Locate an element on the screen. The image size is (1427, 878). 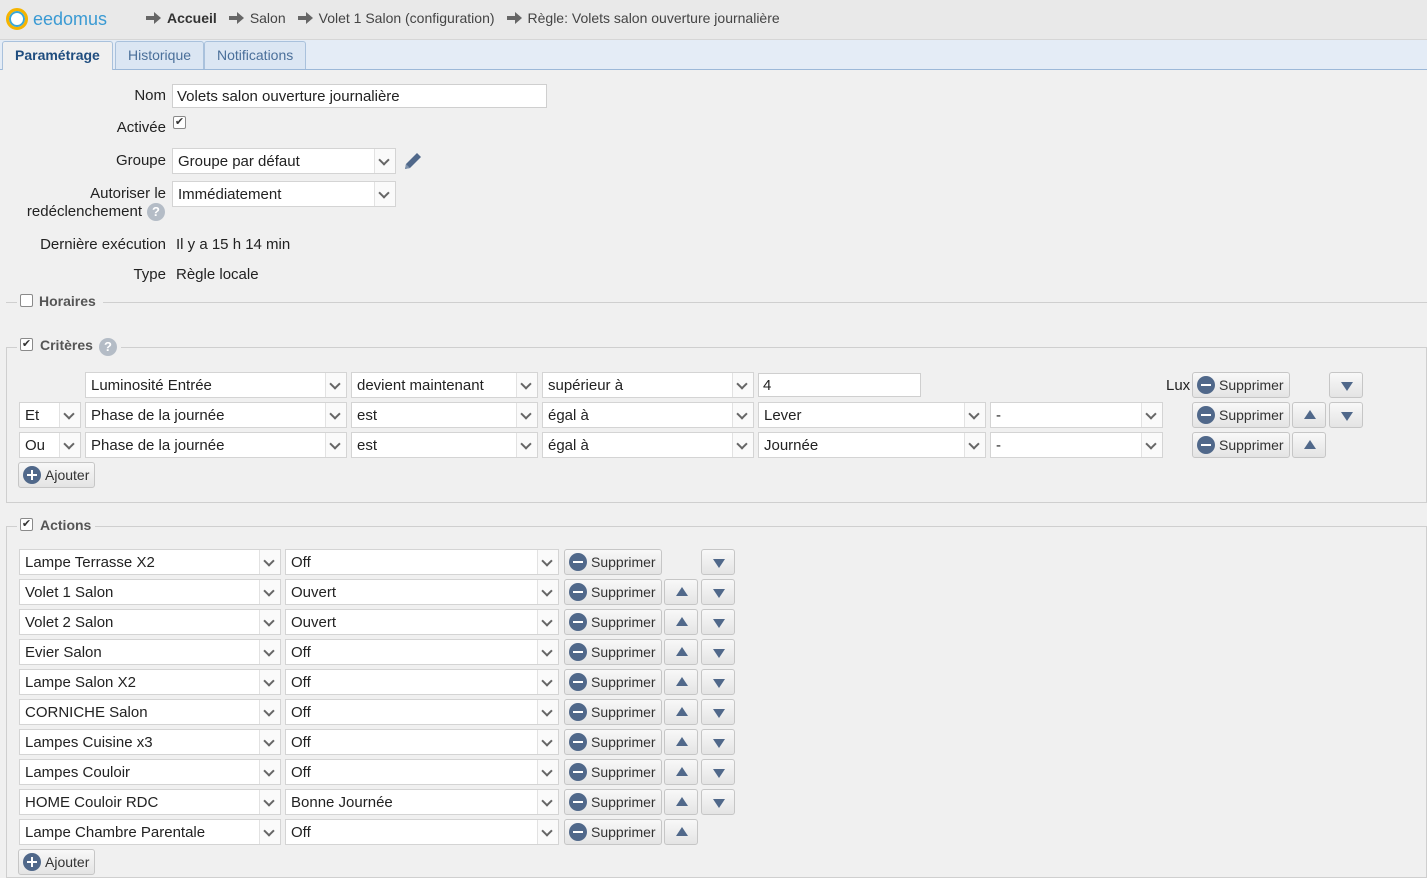
nom-input is located at coordinates (359, 96).